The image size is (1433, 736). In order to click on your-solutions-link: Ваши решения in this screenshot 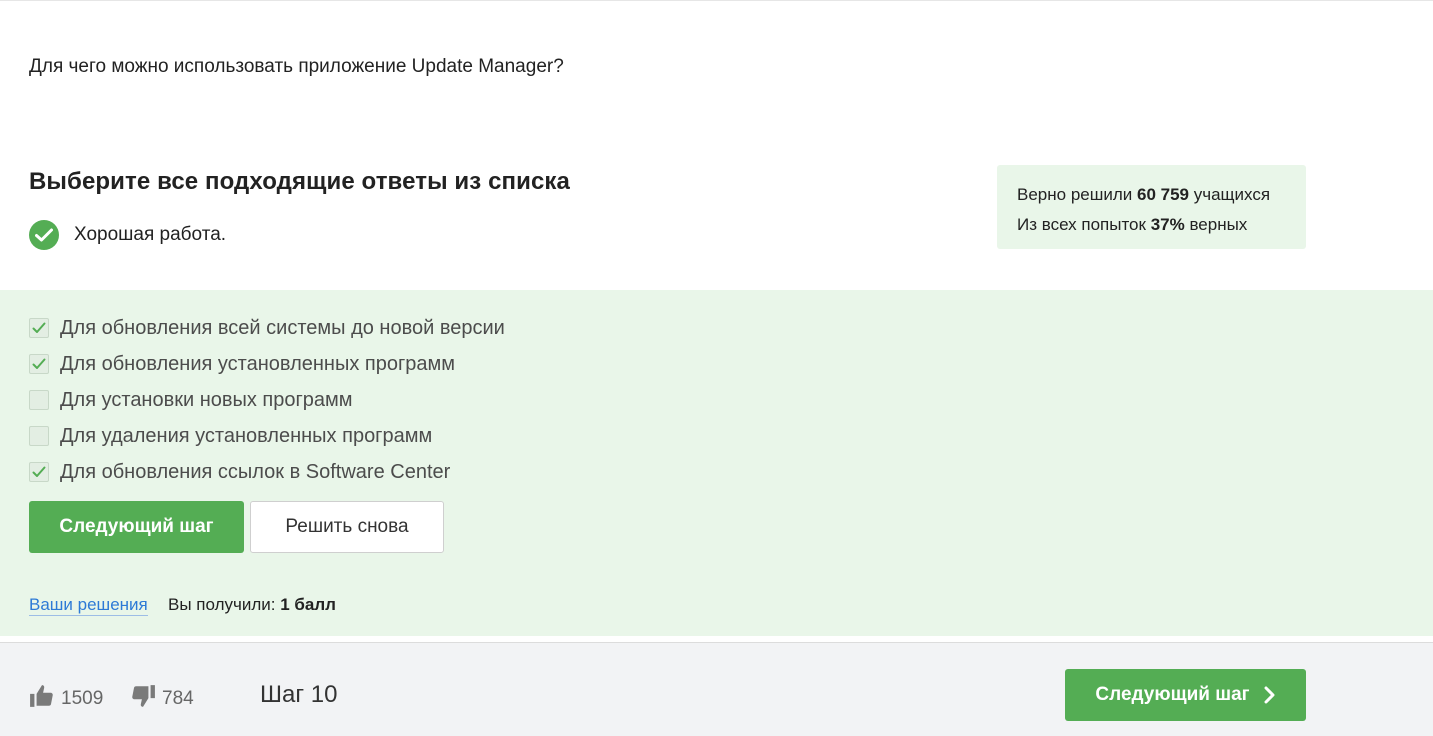, I will do `click(88, 605)`.